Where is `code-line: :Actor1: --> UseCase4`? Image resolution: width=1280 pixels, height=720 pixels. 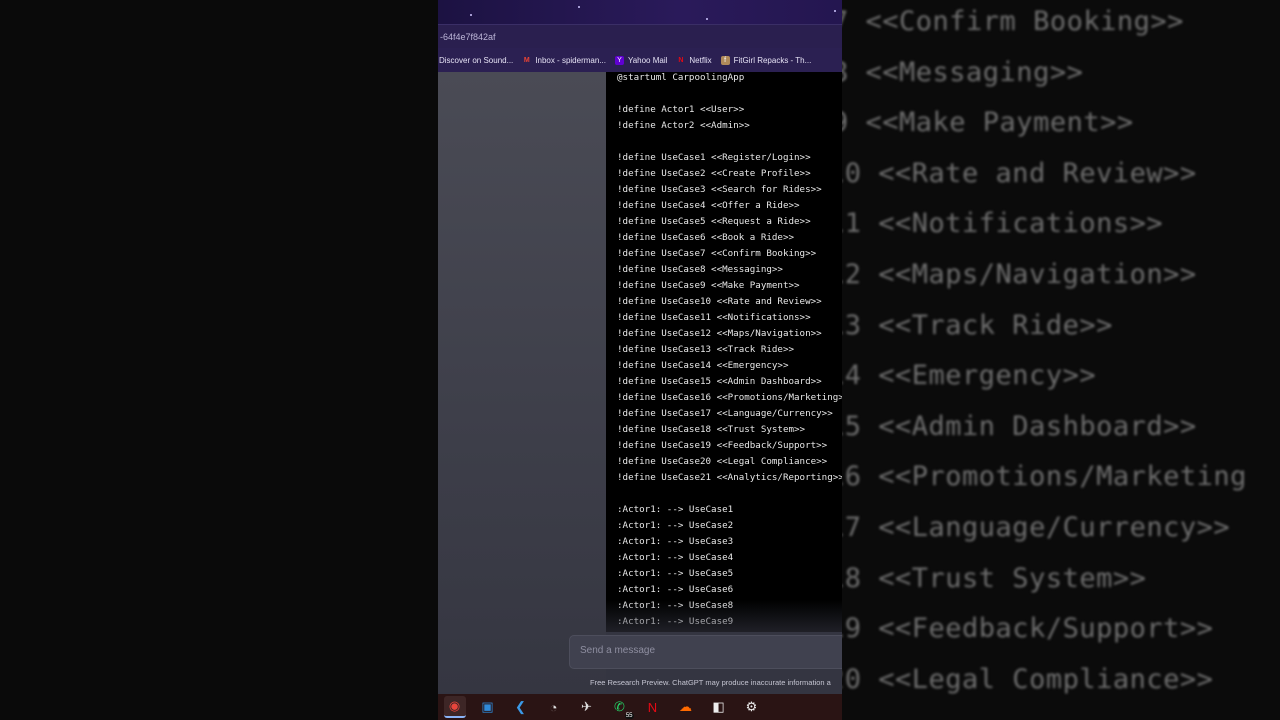 code-line: :Actor1: --> UseCase4 is located at coordinates (675, 557).